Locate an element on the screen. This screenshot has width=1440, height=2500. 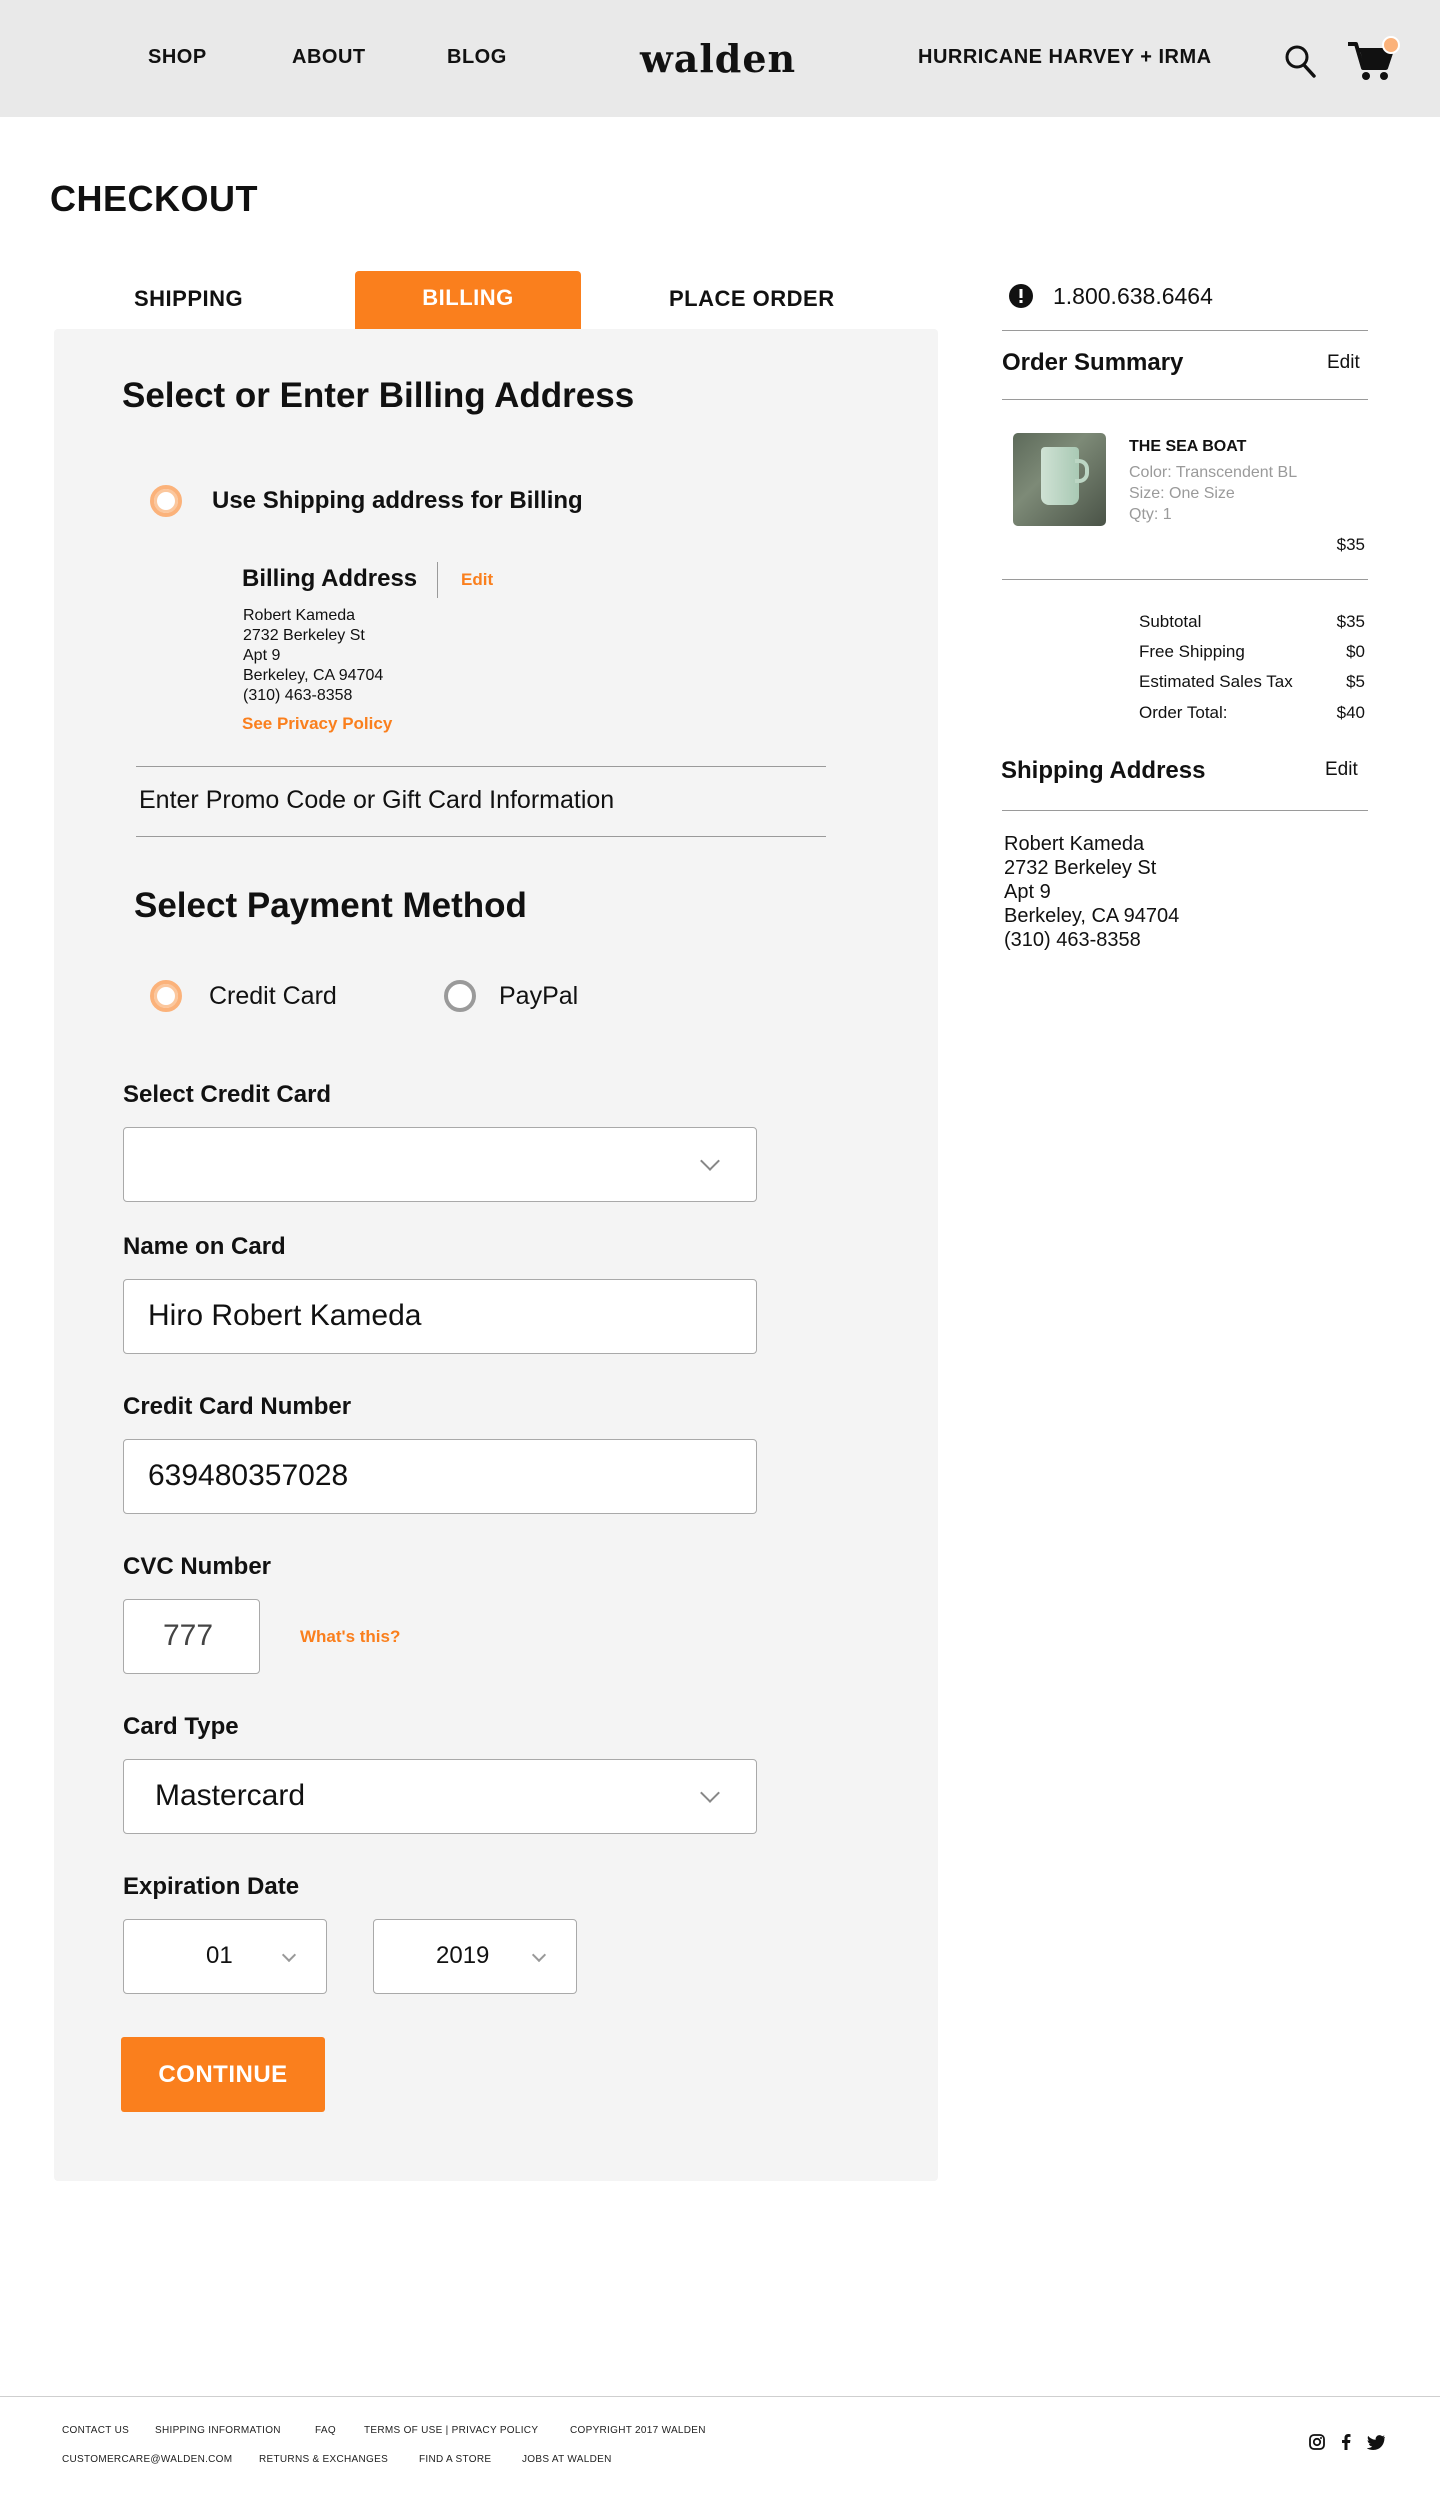
footer-email: CUSTOMERCARE@WALDEN.COM is located at coordinates (147, 2459).